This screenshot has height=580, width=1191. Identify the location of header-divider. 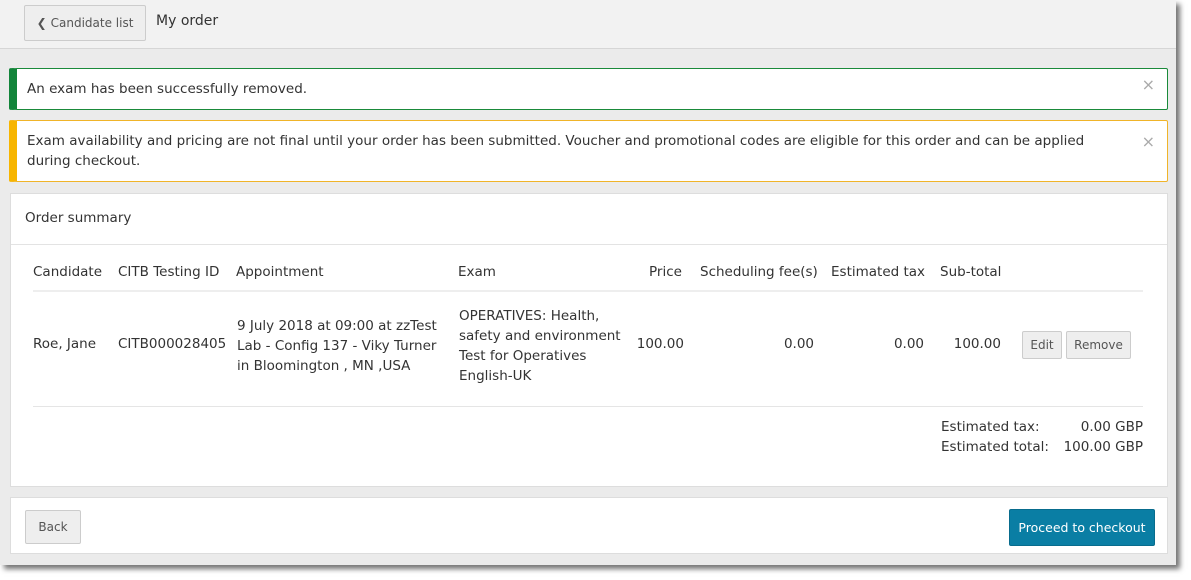
(588, 291).